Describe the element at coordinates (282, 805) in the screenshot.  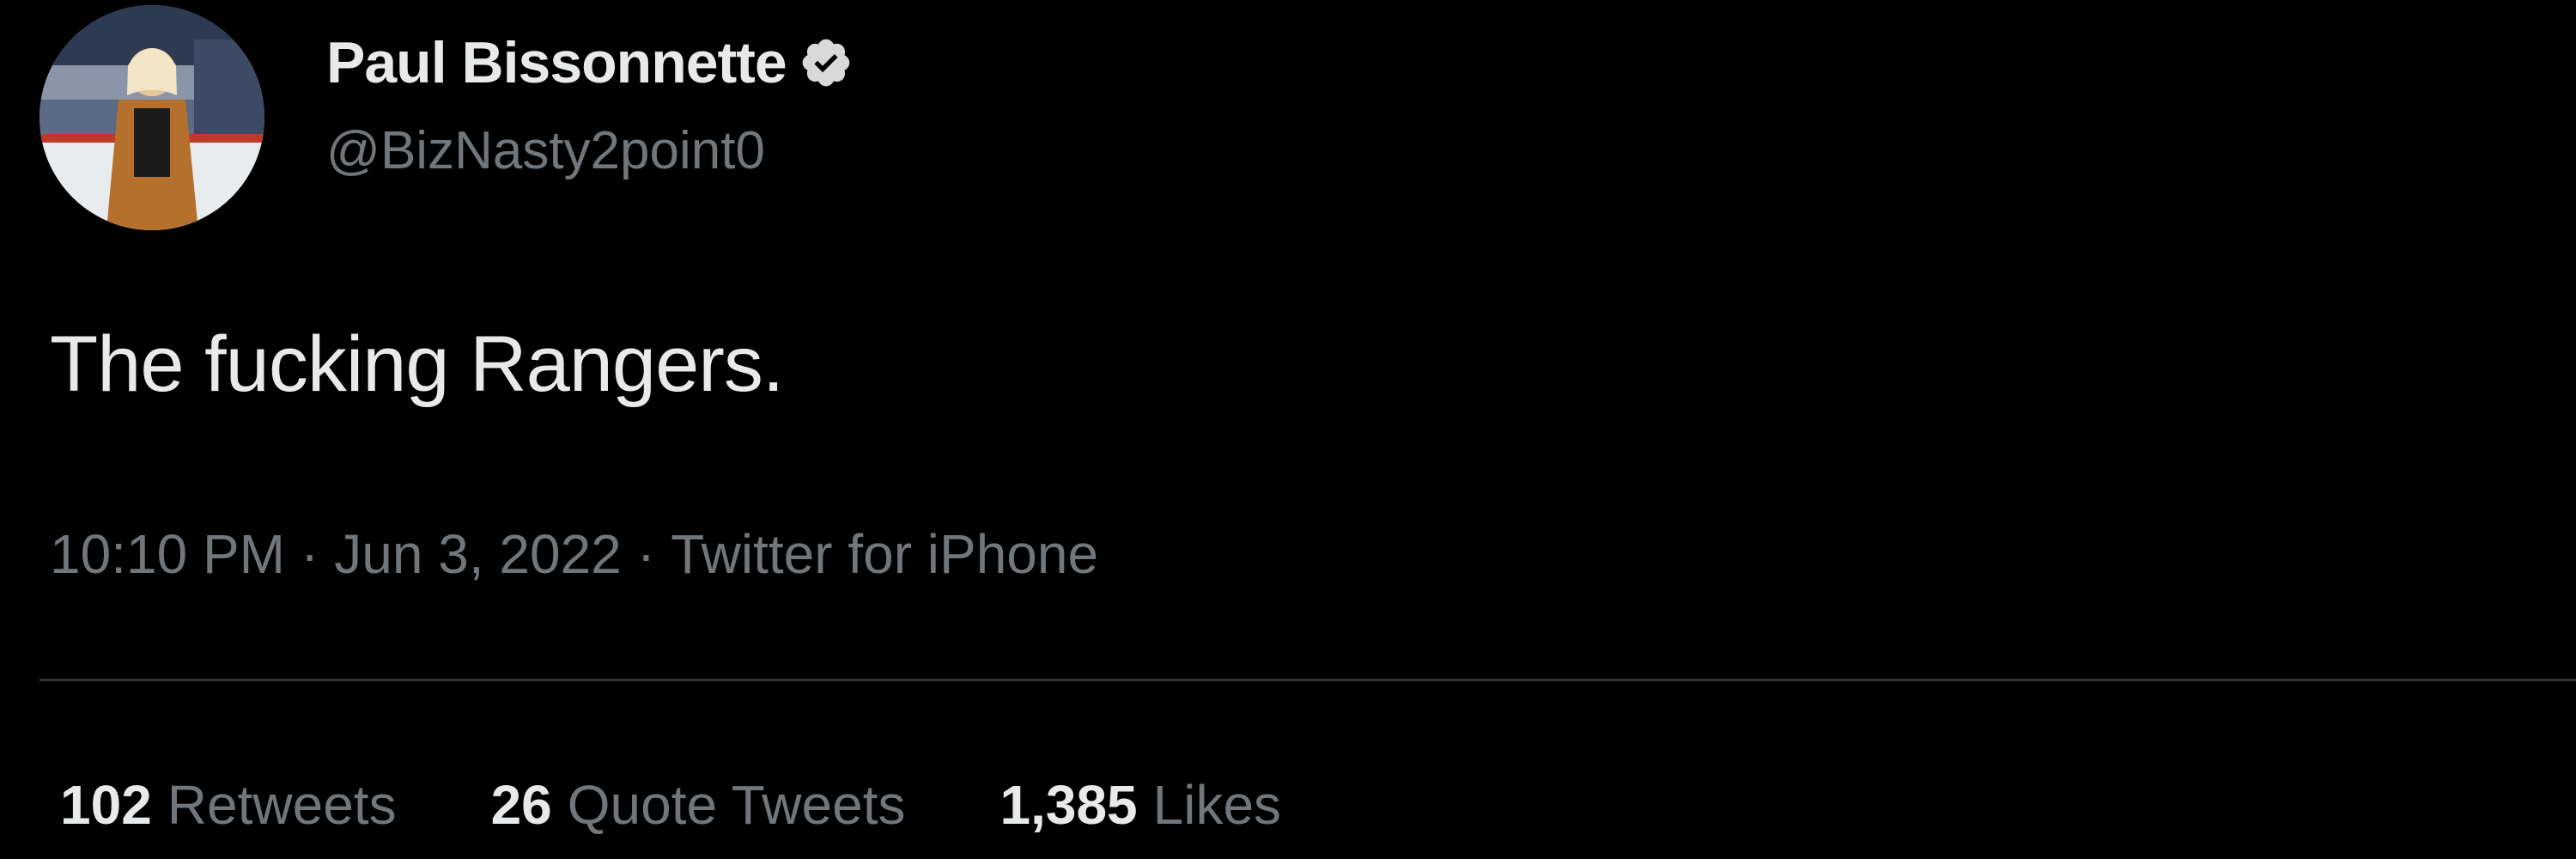
I see `retweets-label: Retweets` at that location.